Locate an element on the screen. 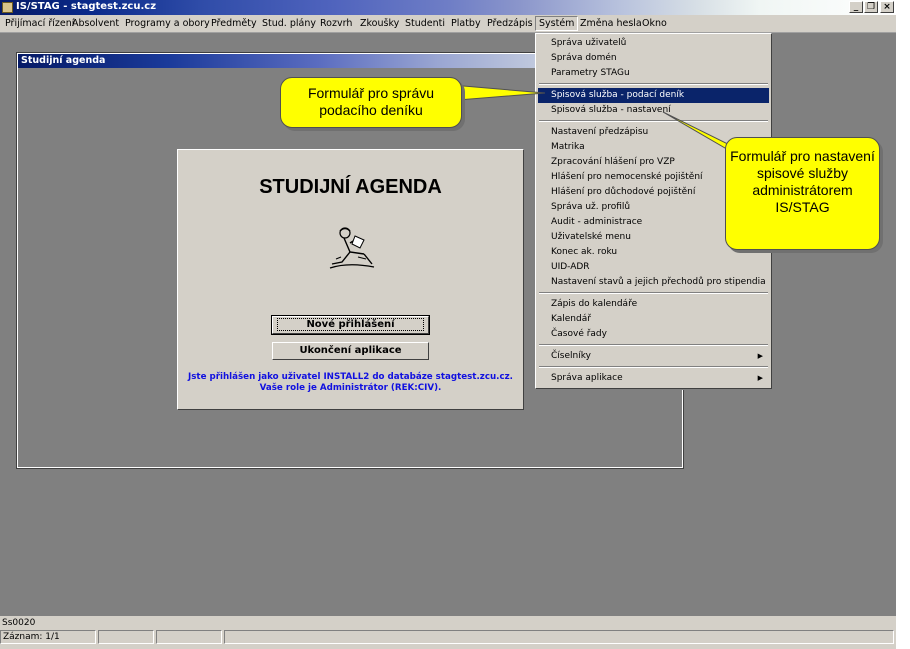  form-code: Ss0020 is located at coordinates (19, 623).